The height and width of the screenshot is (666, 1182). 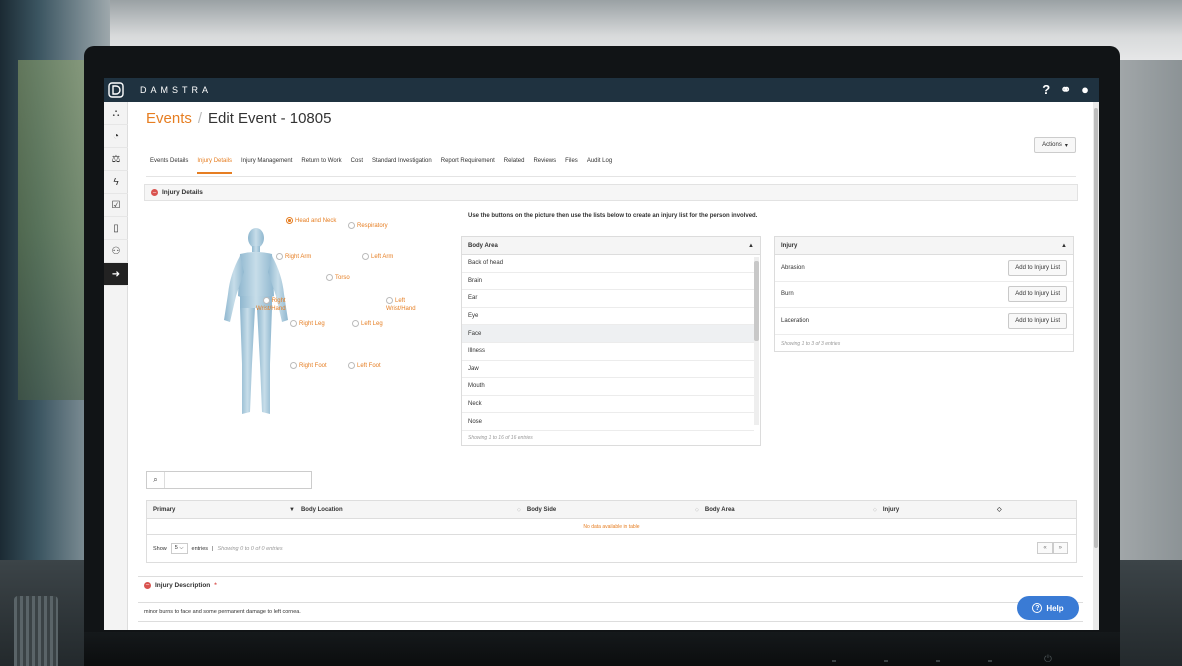 What do you see at coordinates (389, 300) in the screenshot?
I see `radio-left-wrist` at bounding box center [389, 300].